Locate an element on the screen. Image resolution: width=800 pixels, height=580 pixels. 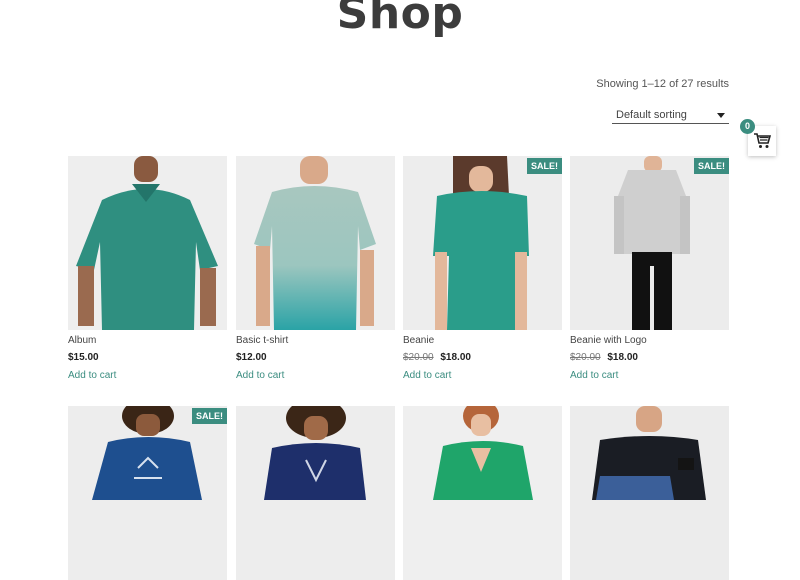
page-title: Shop is located at coordinates (400, 19).